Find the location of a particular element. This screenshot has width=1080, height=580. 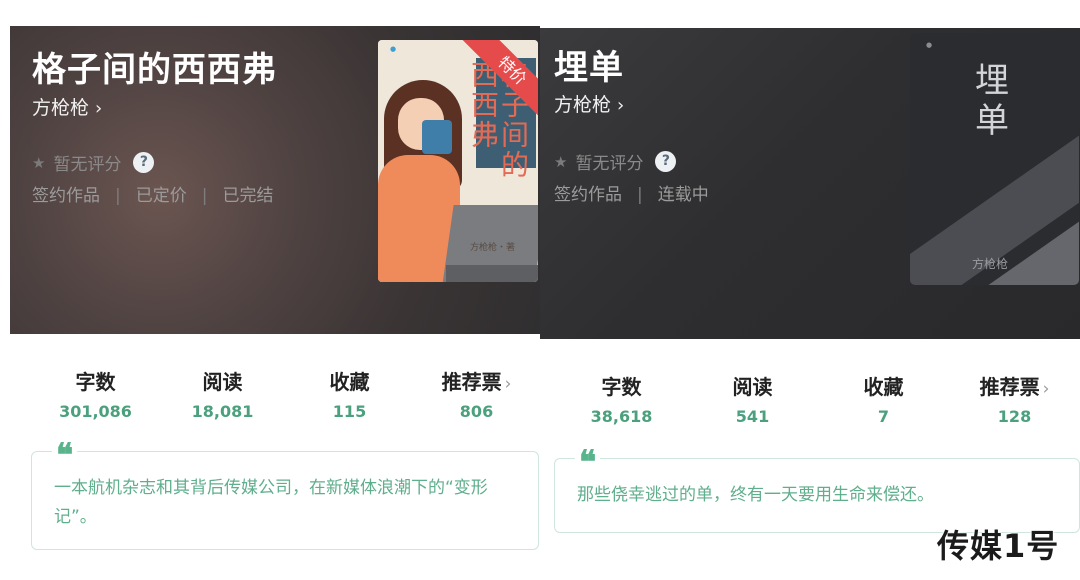

stat-value: 806 is located at coordinates (476, 411).